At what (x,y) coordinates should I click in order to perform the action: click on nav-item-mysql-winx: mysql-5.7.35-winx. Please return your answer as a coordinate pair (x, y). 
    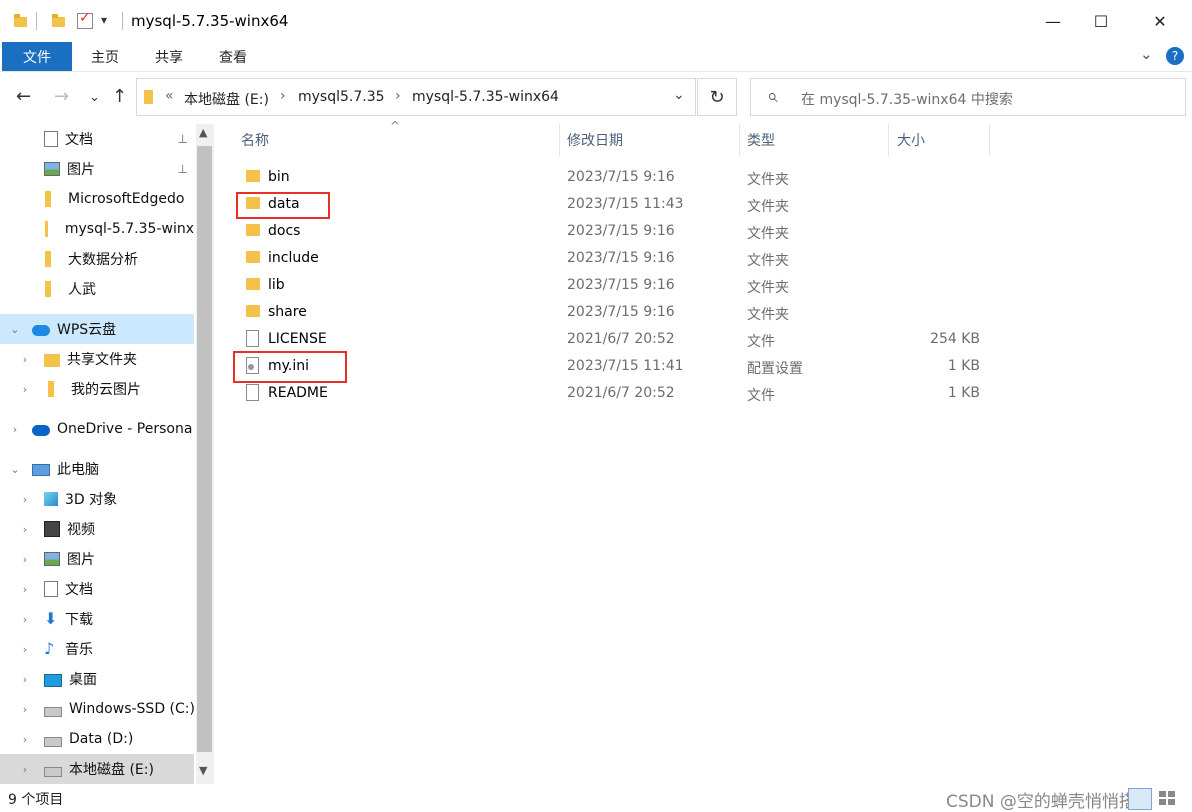
    Looking at the image, I should click on (97, 229).